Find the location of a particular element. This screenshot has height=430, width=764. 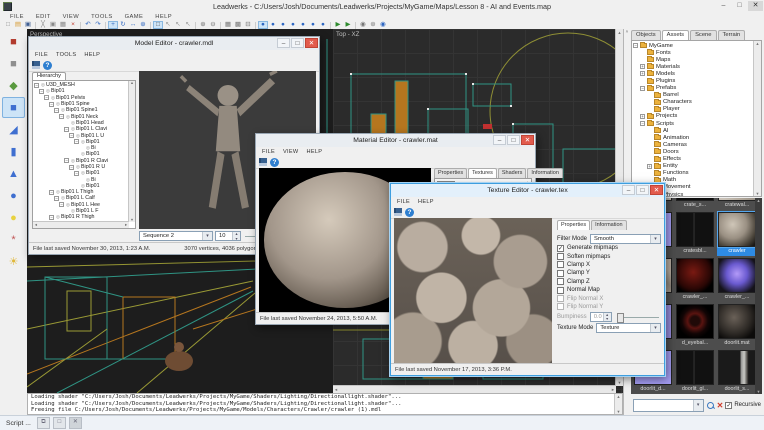

select-tool-icon: □ is located at coordinates (158, 25).